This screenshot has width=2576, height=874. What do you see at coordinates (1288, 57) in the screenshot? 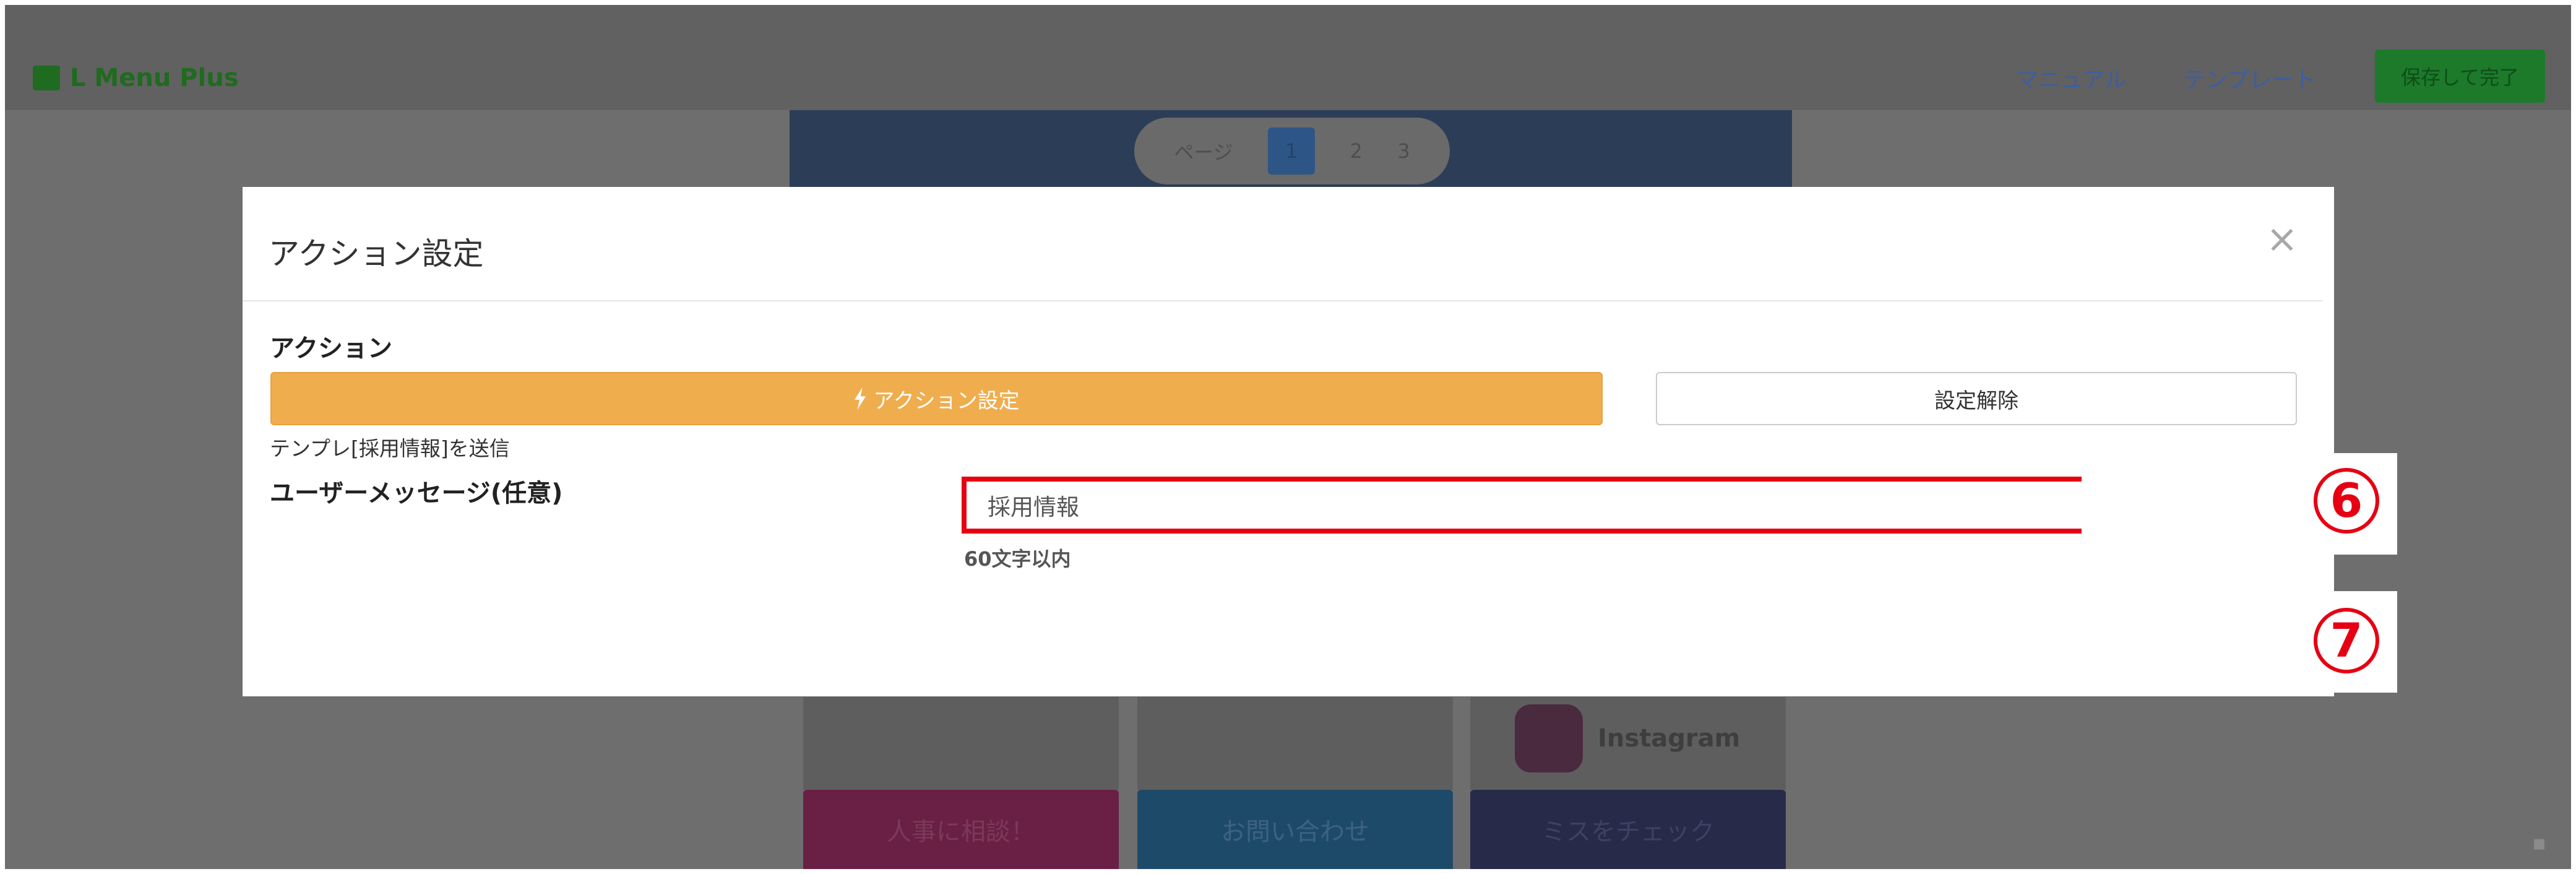
I see `top-bar: L Menu Plus マニュアル テンプレート 保存して完了` at bounding box center [1288, 57].